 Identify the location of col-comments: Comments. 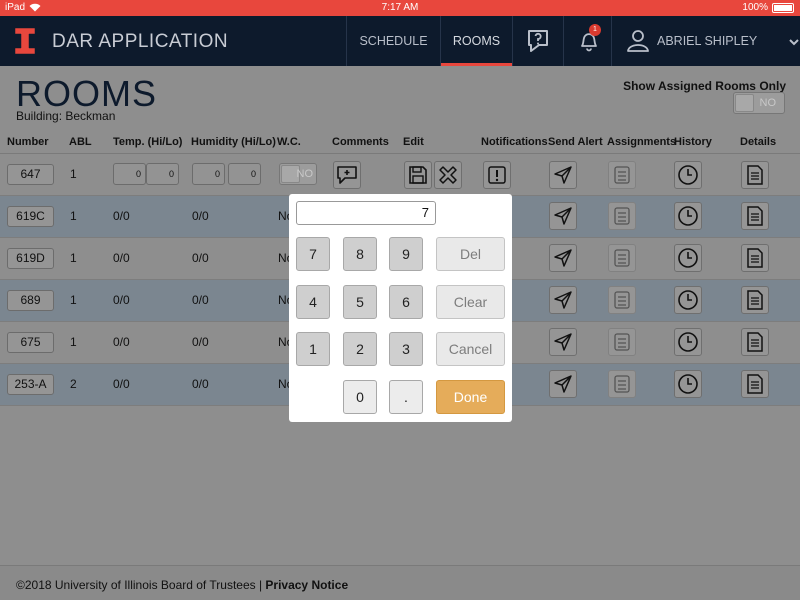
(360, 142).